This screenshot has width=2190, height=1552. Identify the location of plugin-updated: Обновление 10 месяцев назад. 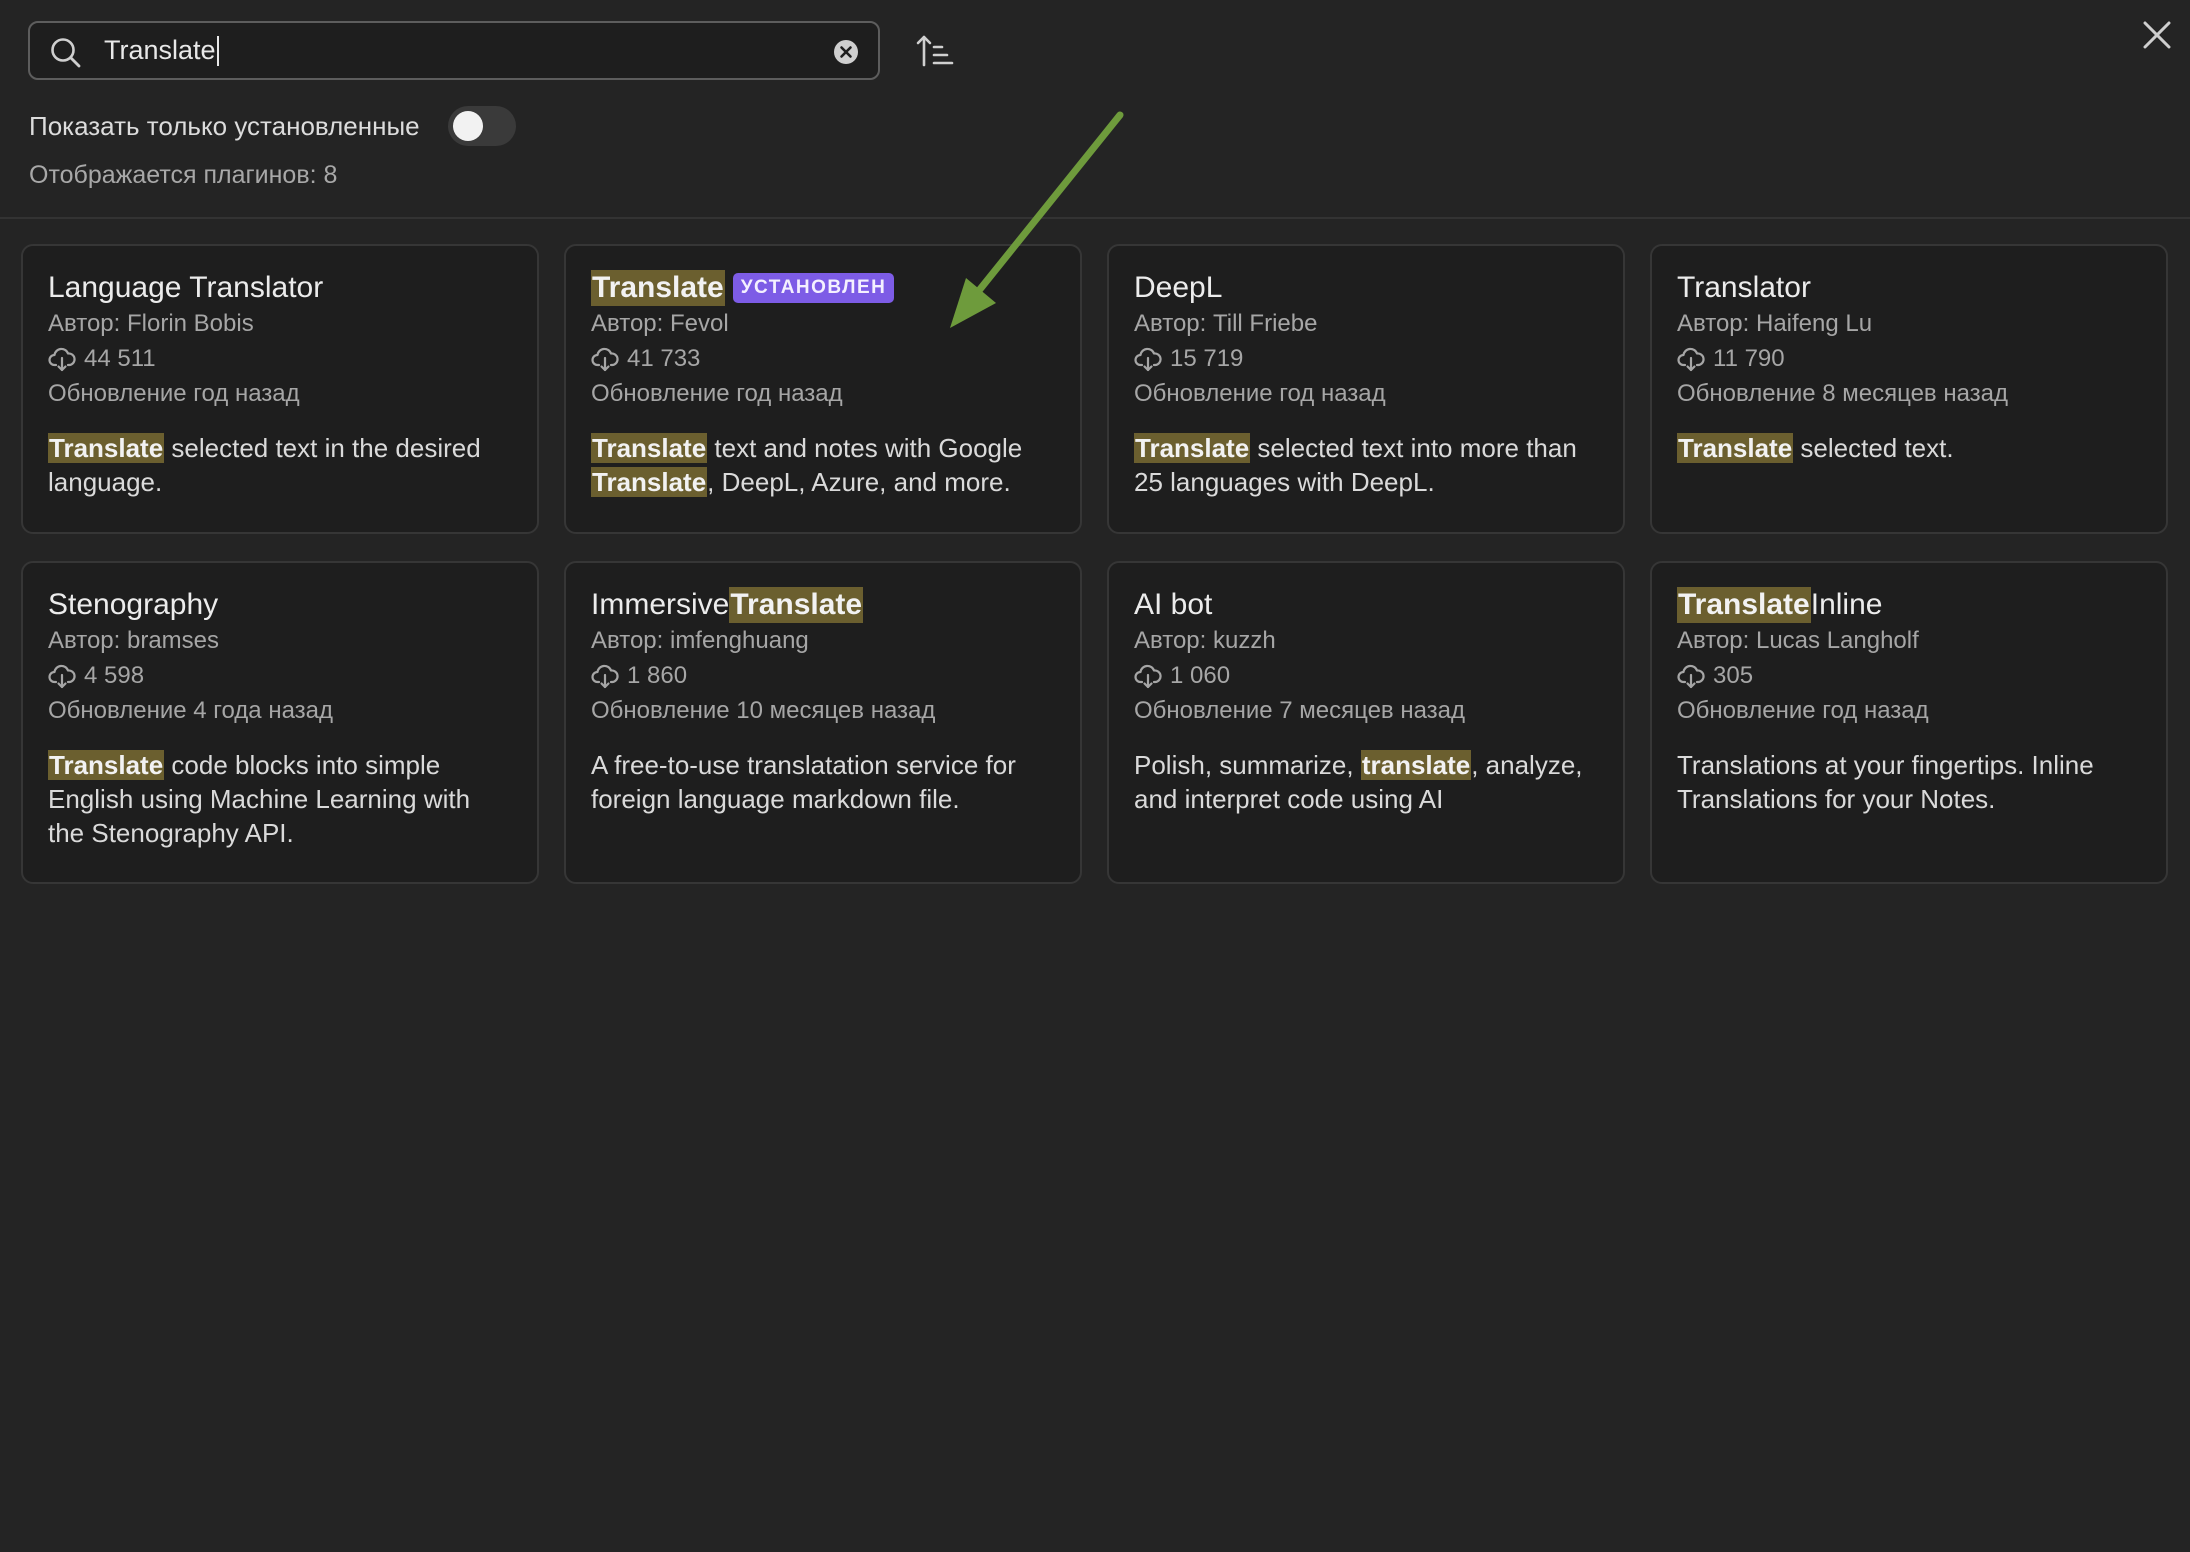
(763, 710).